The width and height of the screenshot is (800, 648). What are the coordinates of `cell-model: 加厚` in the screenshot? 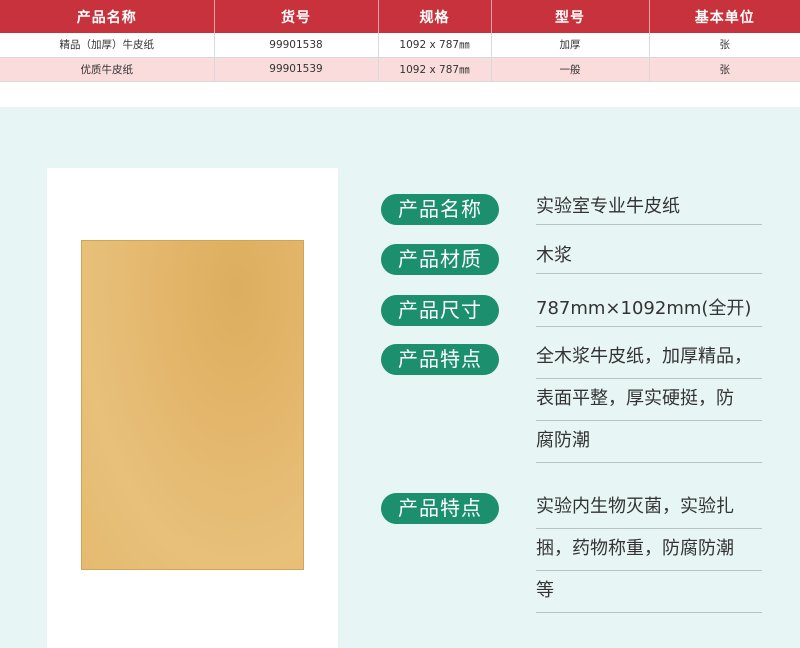 It's located at (570, 45).